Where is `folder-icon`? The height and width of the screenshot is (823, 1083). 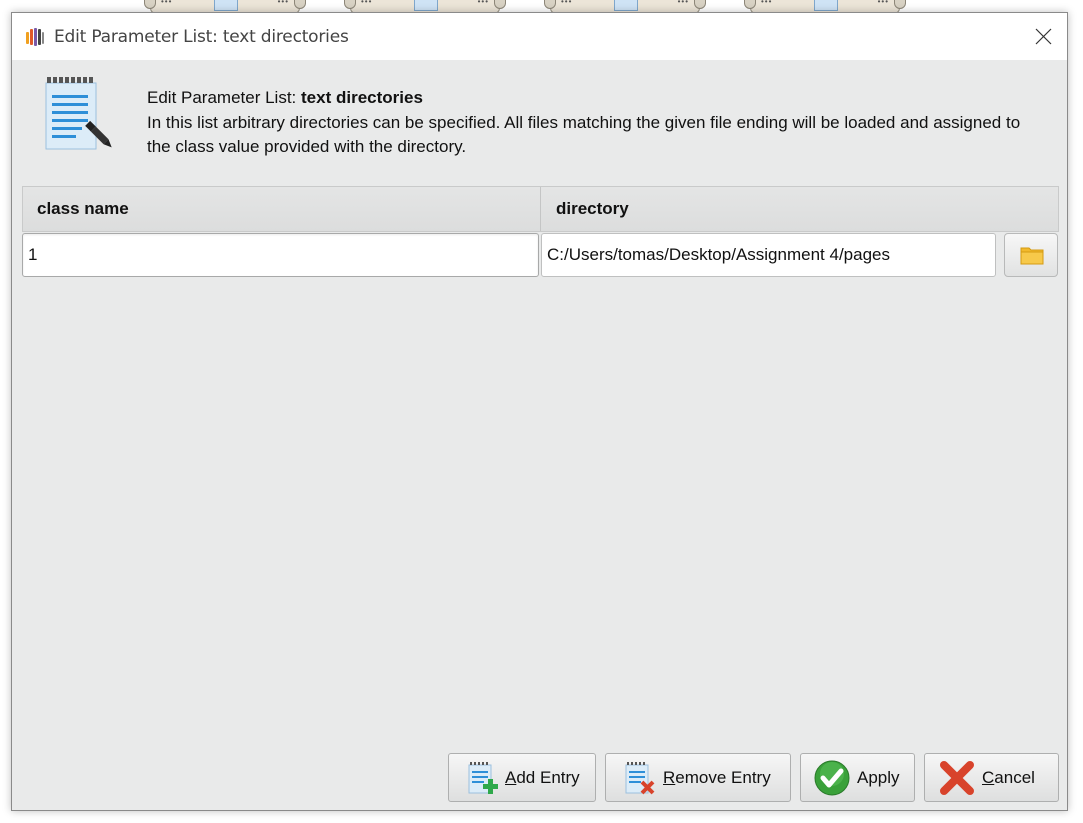 folder-icon is located at coordinates (1032, 256).